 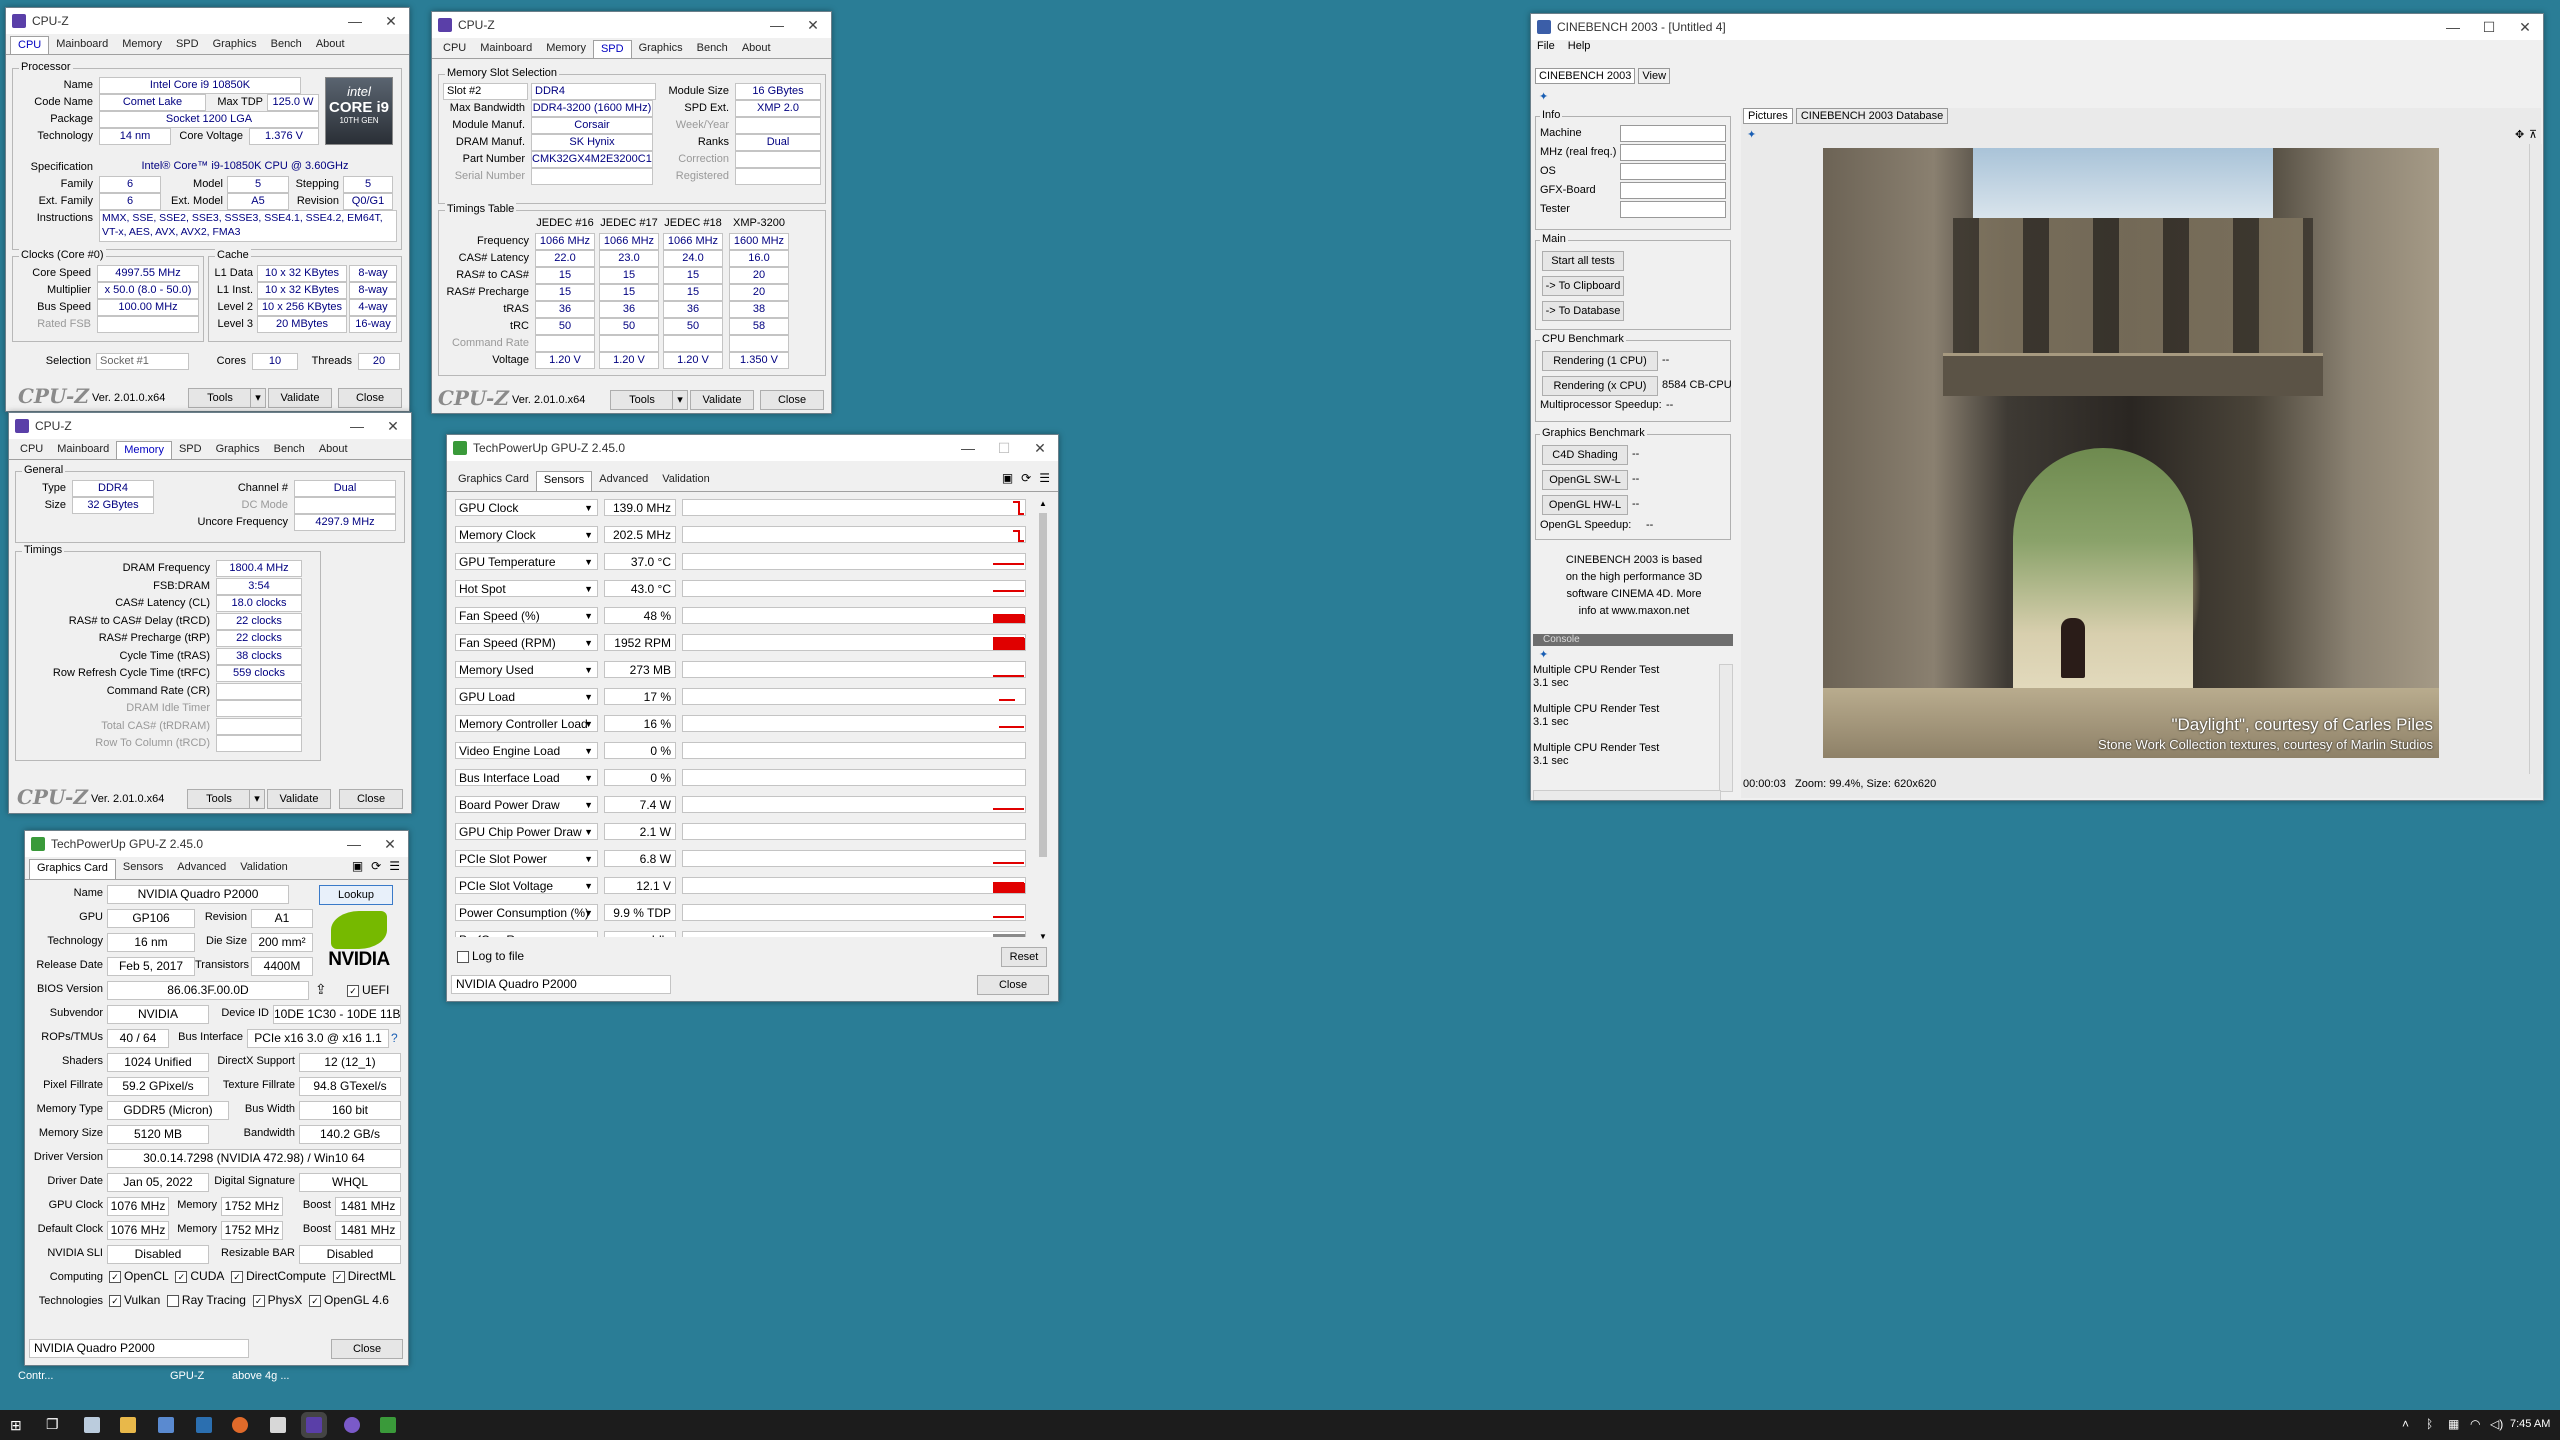 What do you see at coordinates (235, 45) in the screenshot?
I see `tab-graphics: Graphics` at bounding box center [235, 45].